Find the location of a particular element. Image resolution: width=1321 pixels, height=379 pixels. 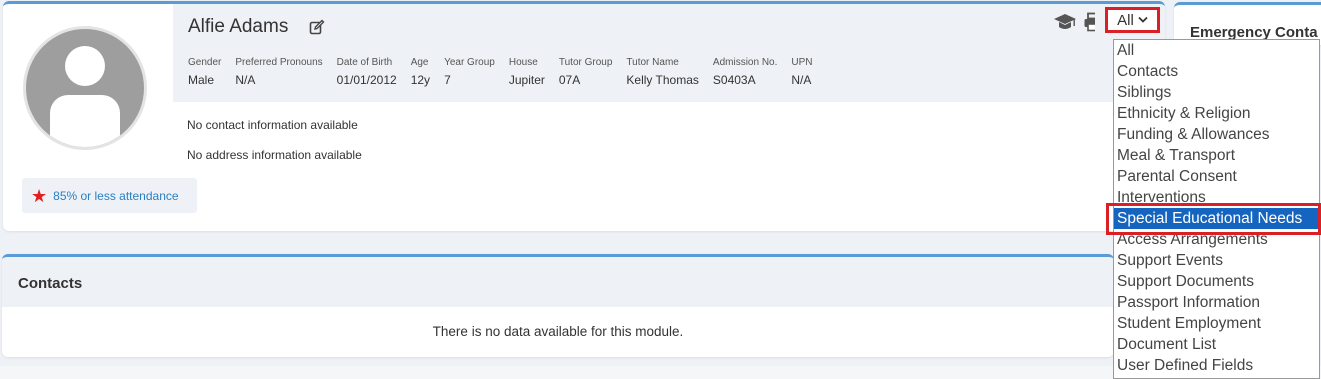

contacts-header: Contacts is located at coordinates (558, 282).